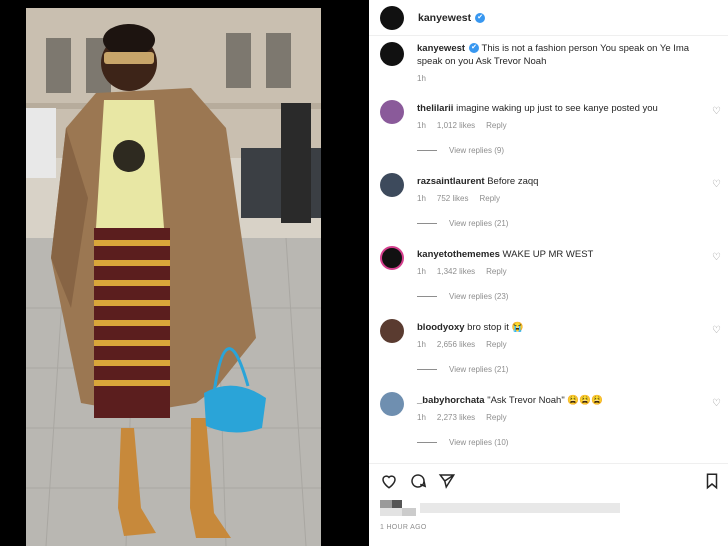 This screenshot has height=546, width=728. What do you see at coordinates (392, 17) in the screenshot?
I see `author-avatar` at bounding box center [392, 17].